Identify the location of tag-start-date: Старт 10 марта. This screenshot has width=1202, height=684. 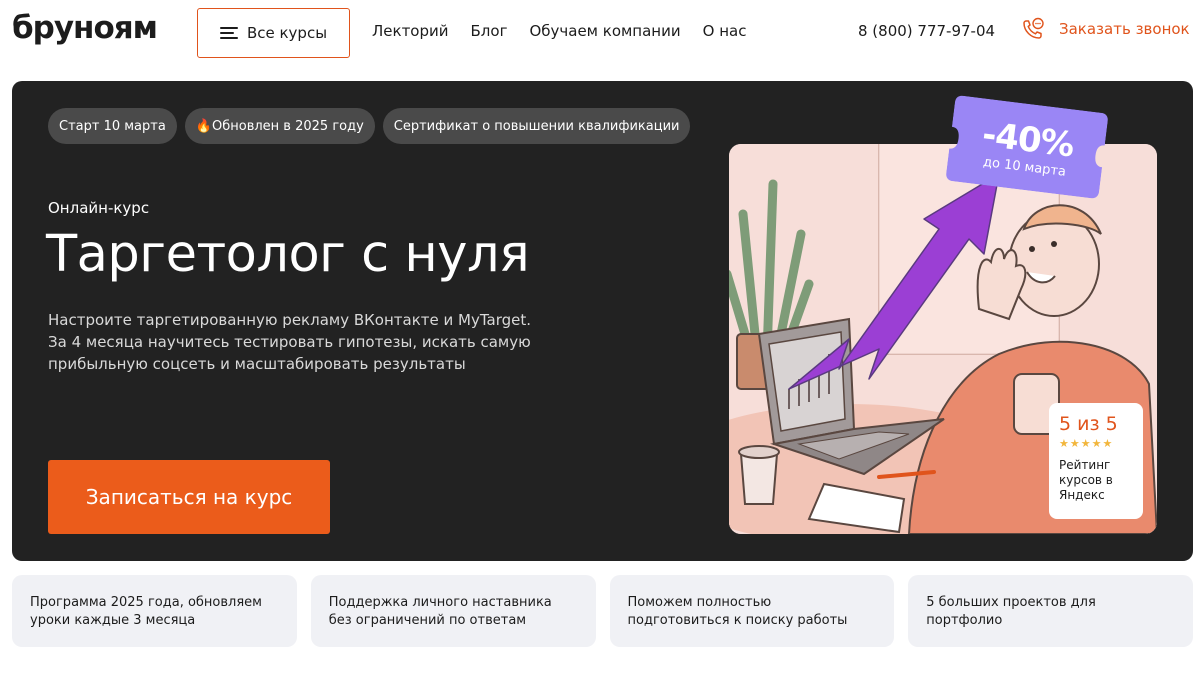
(112, 126).